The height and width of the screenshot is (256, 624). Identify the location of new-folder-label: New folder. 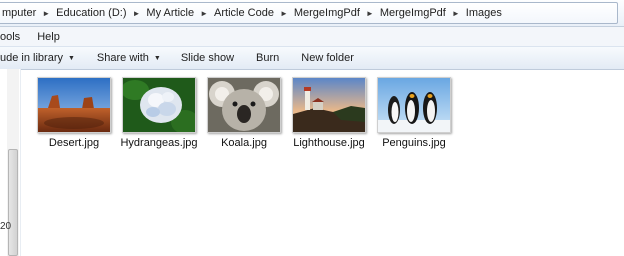
(327, 58).